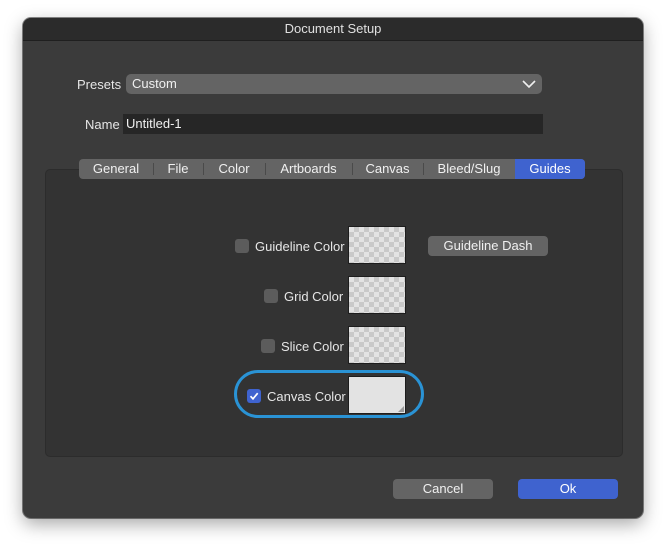 Image resolution: width=666 pixels, height=546 pixels. Describe the element at coordinates (99, 84) in the screenshot. I see `presets-label: Presets` at that location.